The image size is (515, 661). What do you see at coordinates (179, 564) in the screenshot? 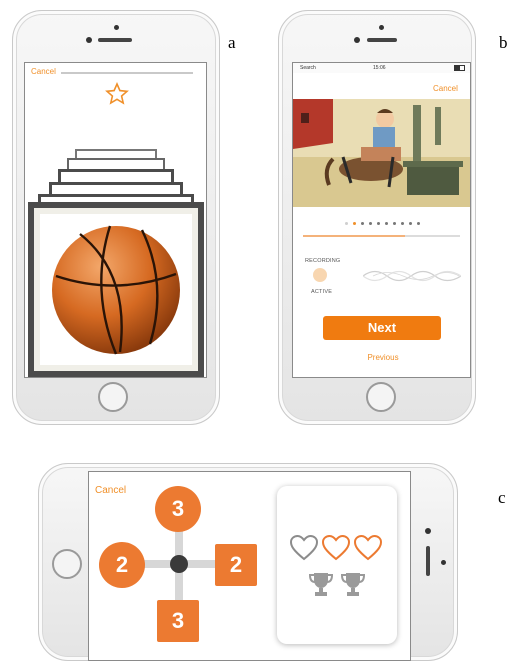
I see `cross-center-dot` at bounding box center [179, 564].